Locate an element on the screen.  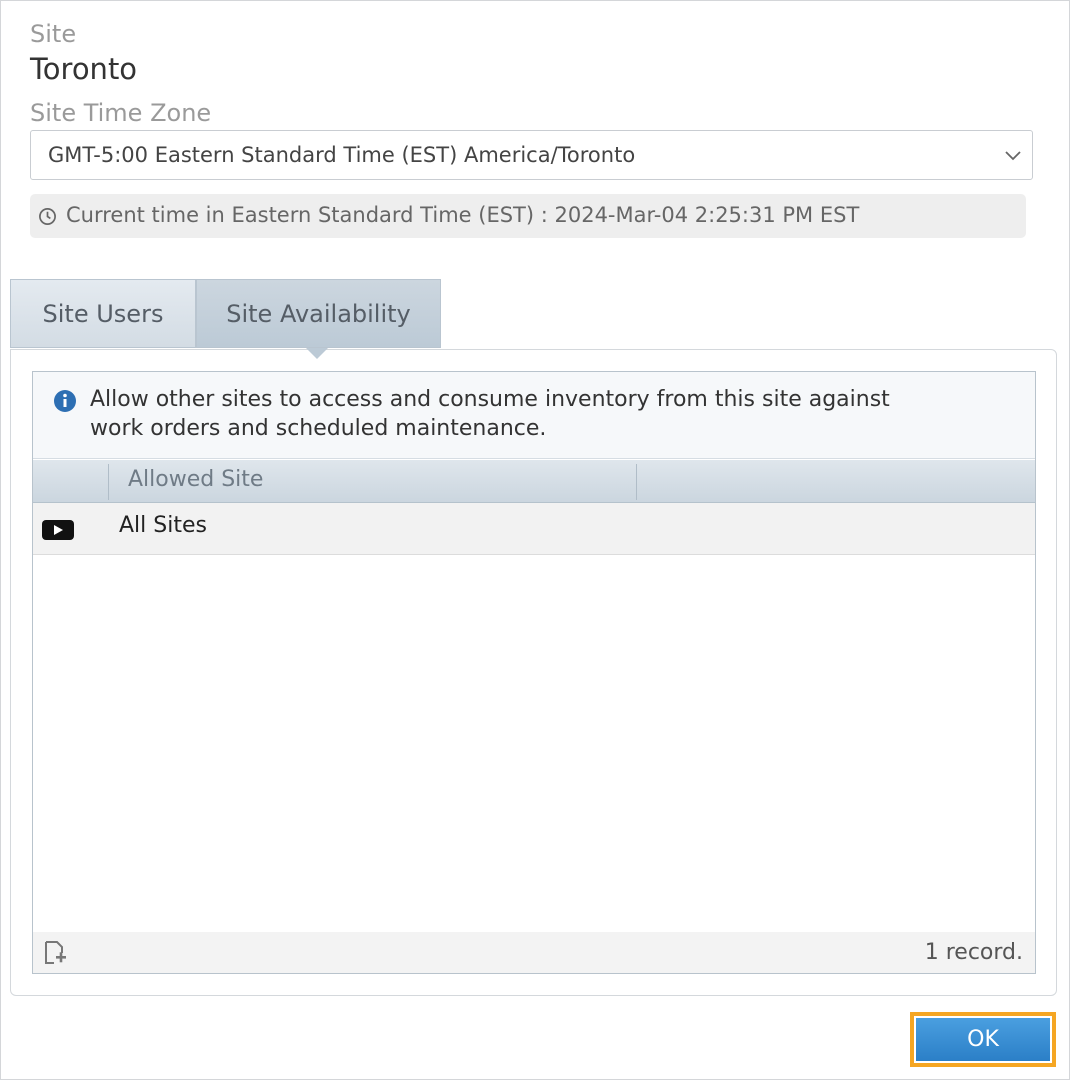
table-row: All Sites is located at coordinates (534, 529).